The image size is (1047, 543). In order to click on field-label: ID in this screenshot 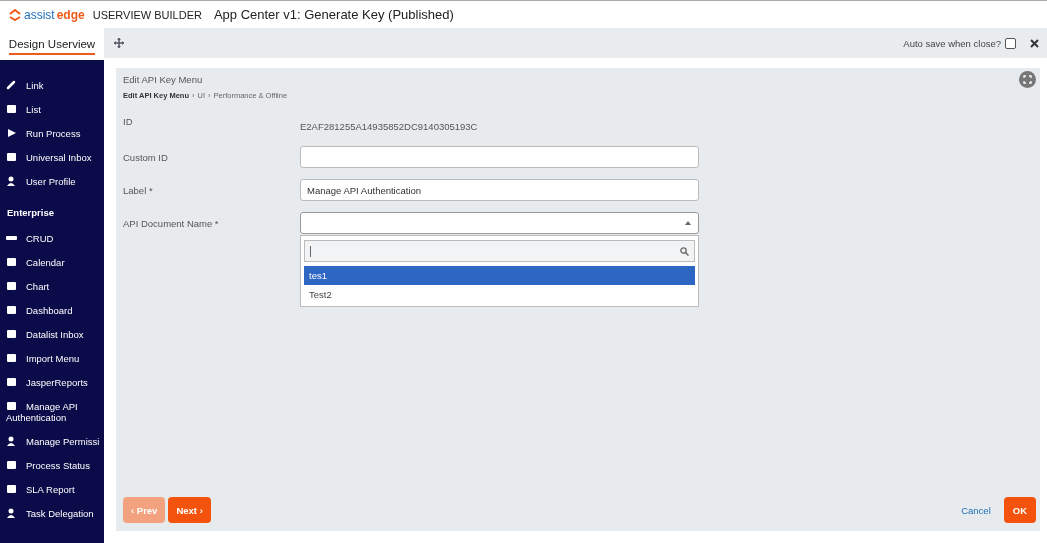, I will do `click(128, 121)`.